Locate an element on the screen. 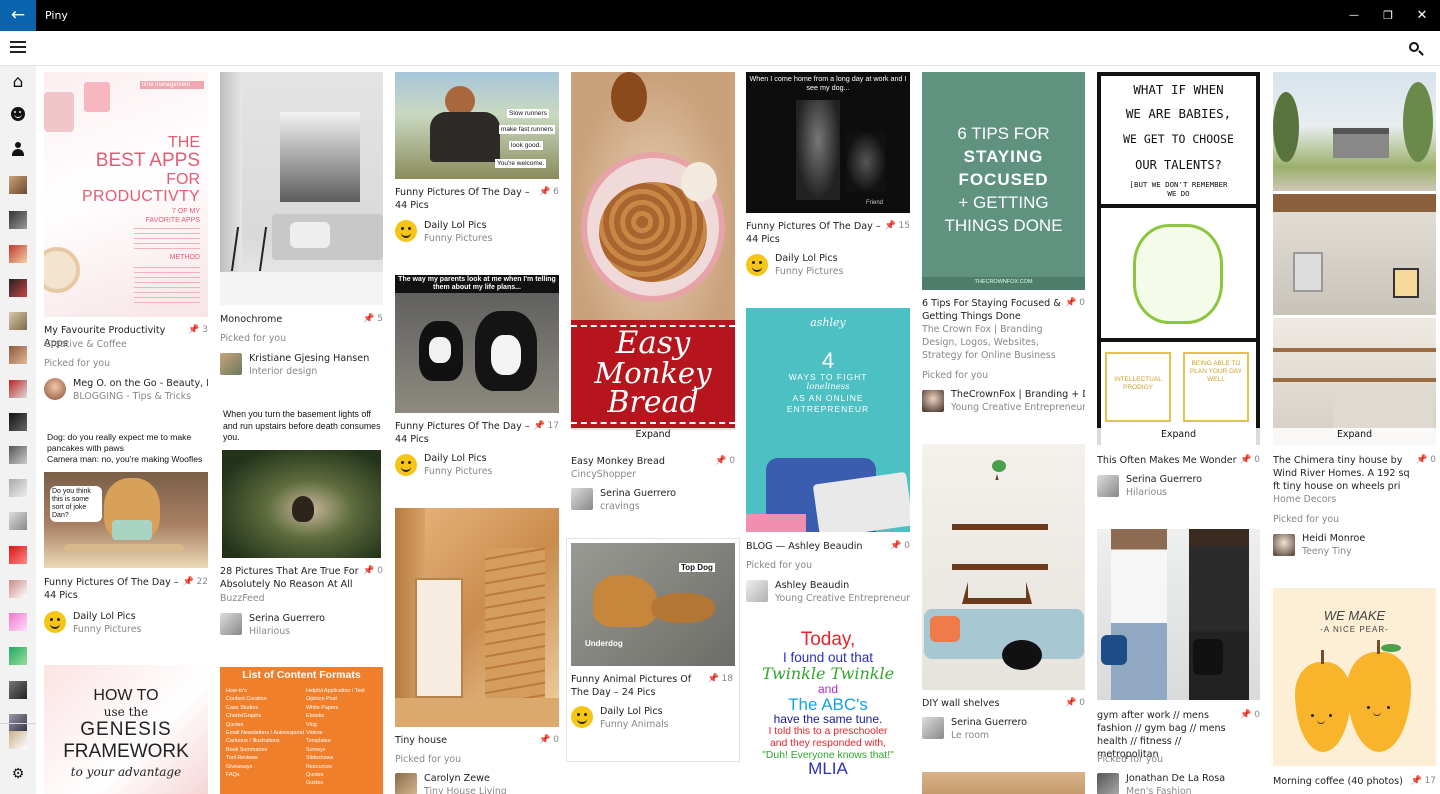 This screenshot has width=1440, height=794. board-name: Teeny Tiny is located at coordinates (1327, 551).